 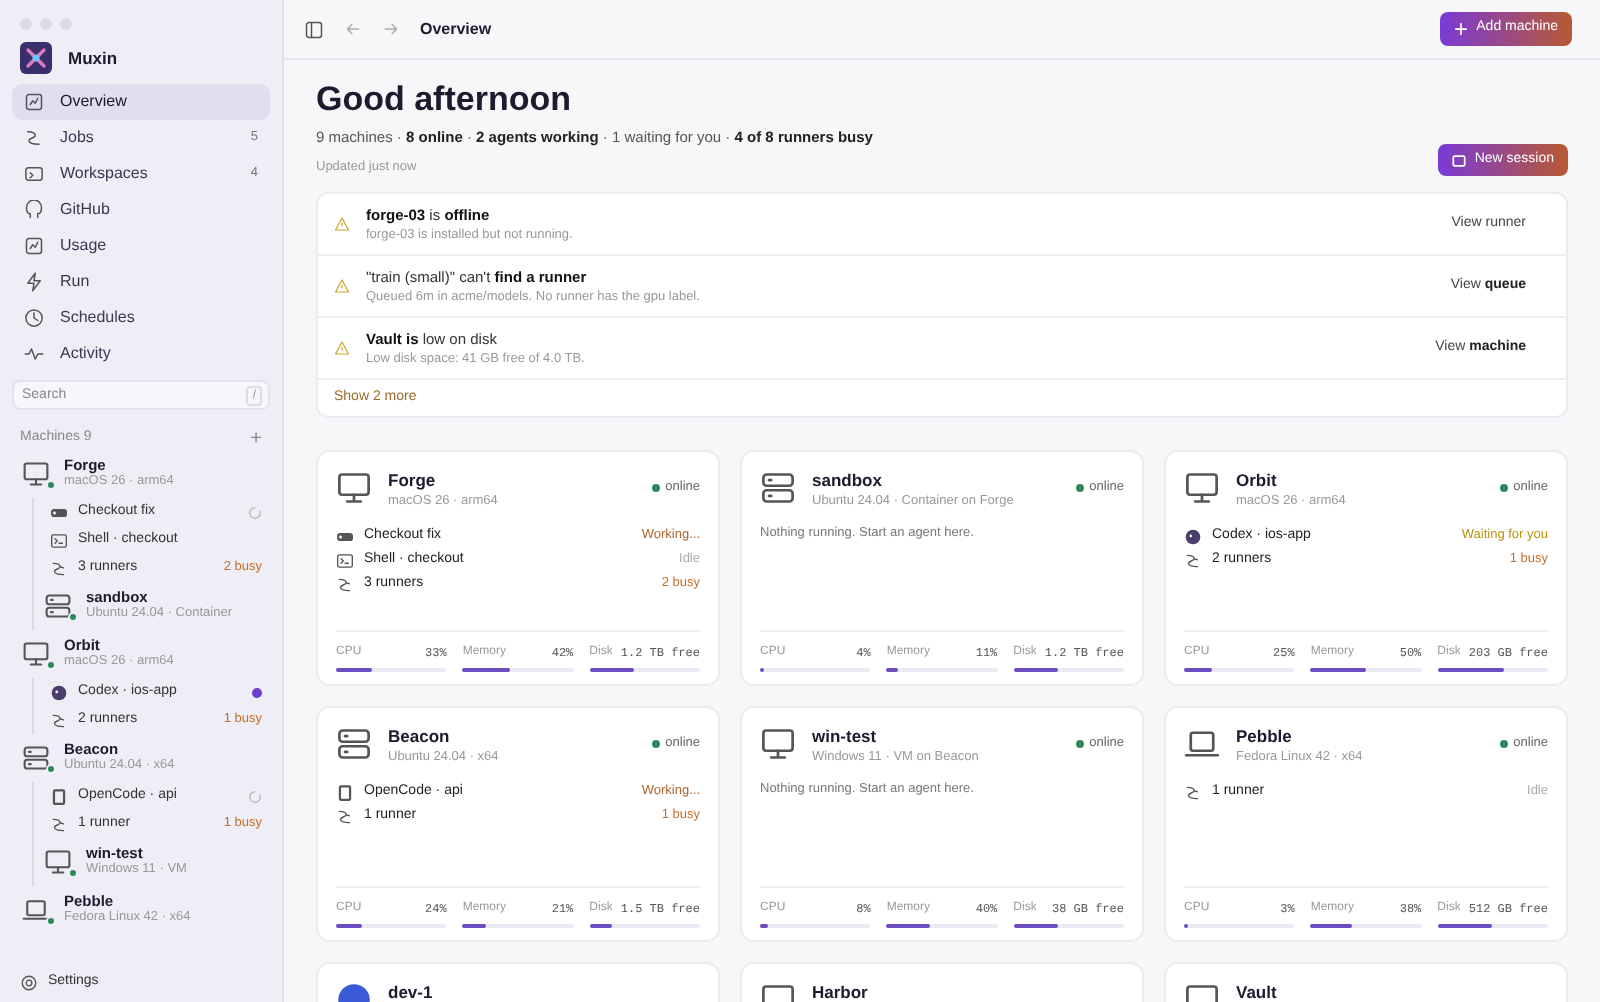 What do you see at coordinates (456, 29) in the screenshot?
I see `page-title: Overview` at bounding box center [456, 29].